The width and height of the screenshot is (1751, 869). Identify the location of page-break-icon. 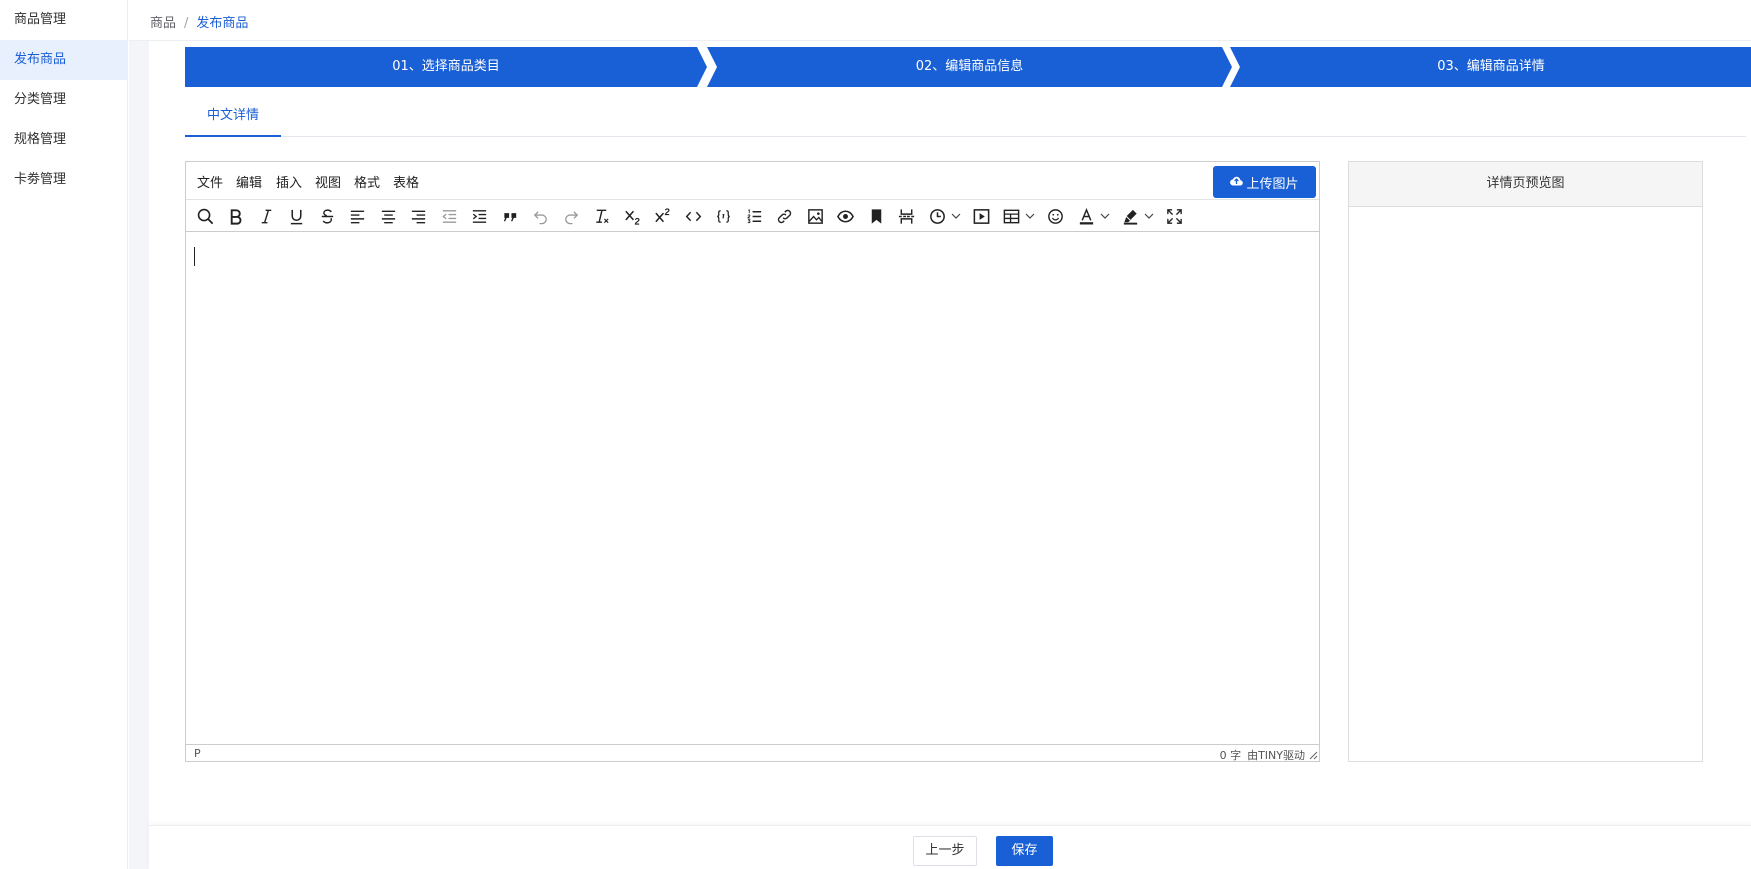
(906, 216).